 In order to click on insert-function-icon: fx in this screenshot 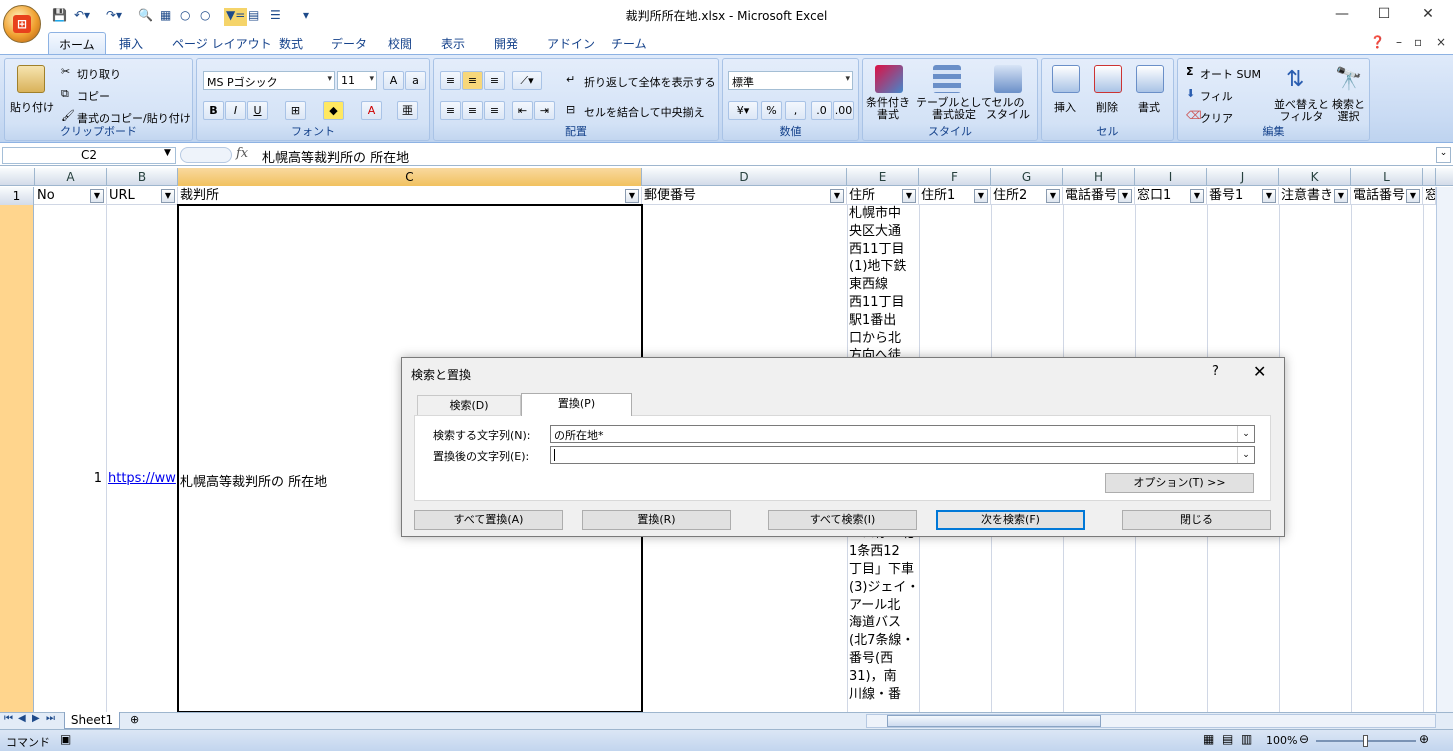, I will do `click(242, 153)`.